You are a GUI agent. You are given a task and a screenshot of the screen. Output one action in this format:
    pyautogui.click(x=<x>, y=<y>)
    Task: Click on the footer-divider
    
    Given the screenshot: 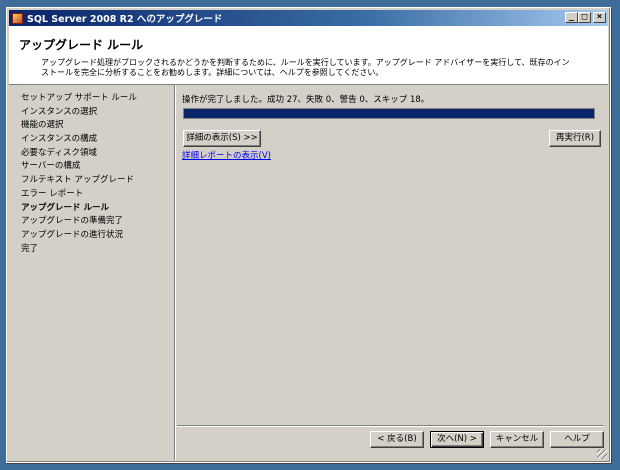 What is the action you would take?
    pyautogui.click(x=390, y=426)
    